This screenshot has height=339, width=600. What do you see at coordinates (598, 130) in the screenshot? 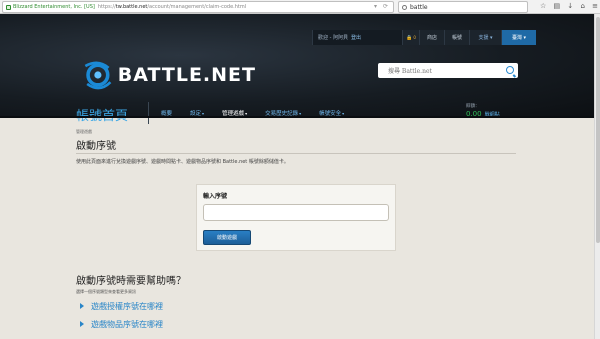
I see `scrollbar-thumb` at bounding box center [598, 130].